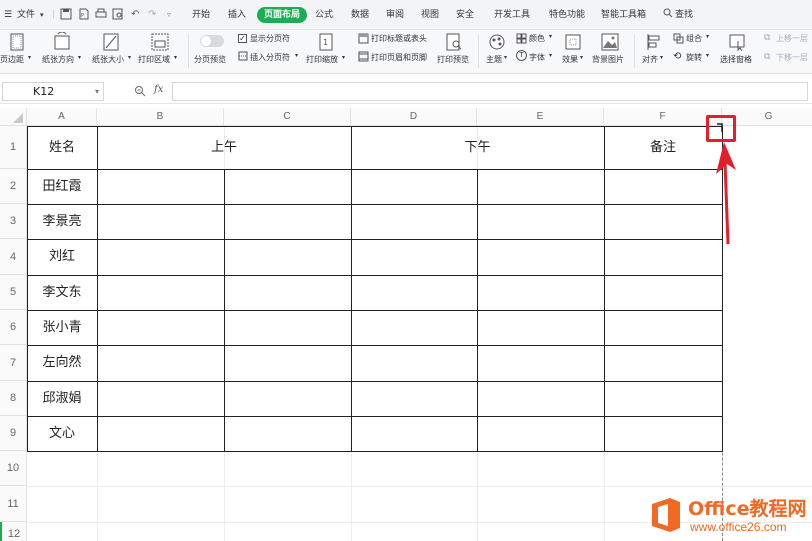 The height and width of the screenshot is (541, 812). Describe the element at coordinates (13, 221) in the screenshot. I see `row-header-3: 3` at that location.